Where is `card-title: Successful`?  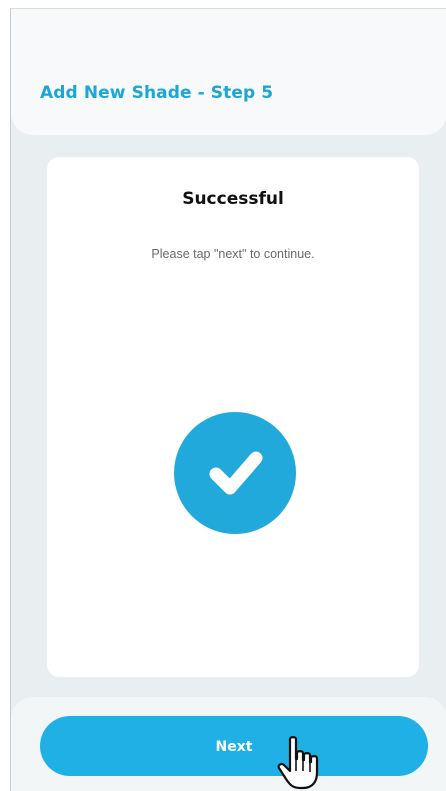
card-title: Successful is located at coordinates (233, 199).